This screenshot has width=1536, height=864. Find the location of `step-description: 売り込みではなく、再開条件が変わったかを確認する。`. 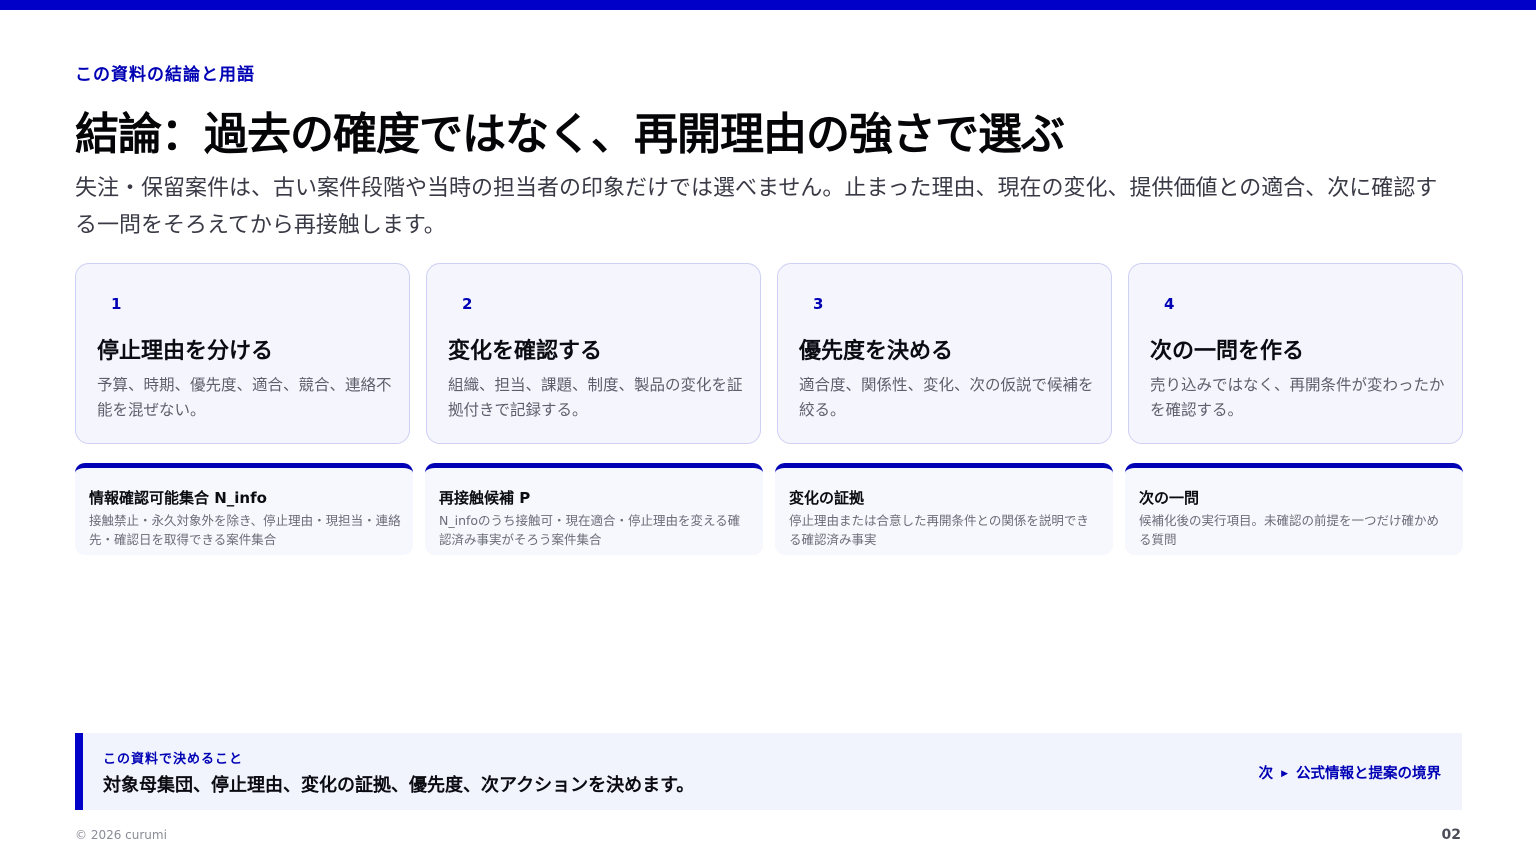

step-description: 売り込みではなく、再開条件が変わったかを確認する。 is located at coordinates (1297, 397).